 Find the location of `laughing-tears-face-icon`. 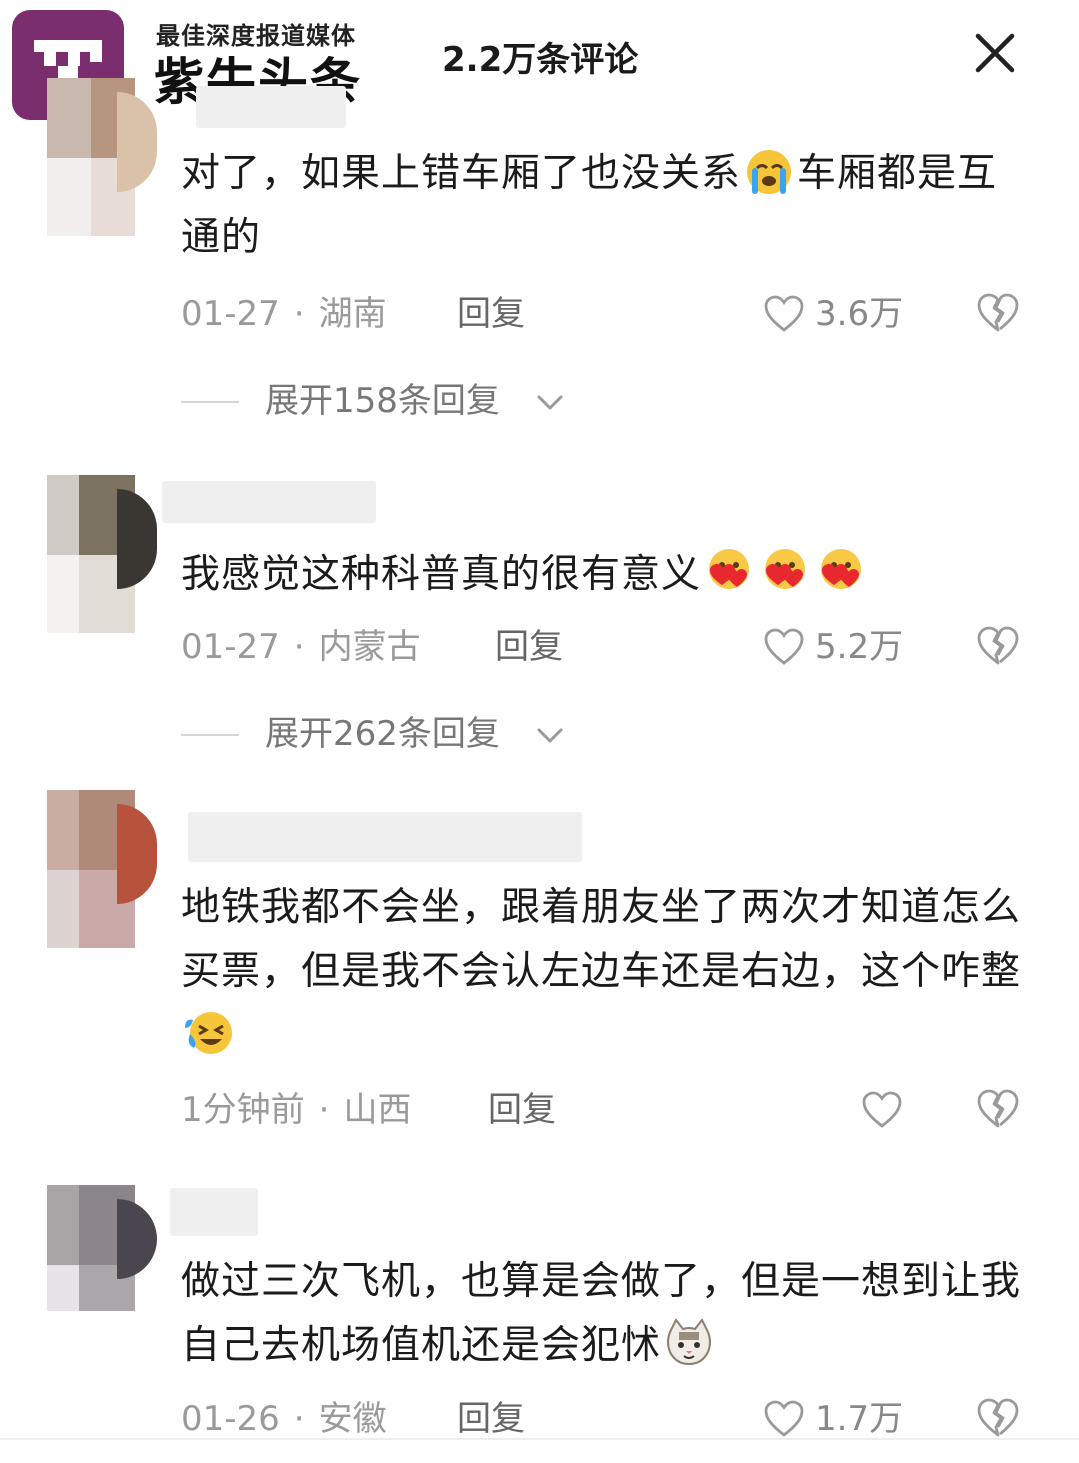

laughing-tears-face-icon is located at coordinates (208, 1033).